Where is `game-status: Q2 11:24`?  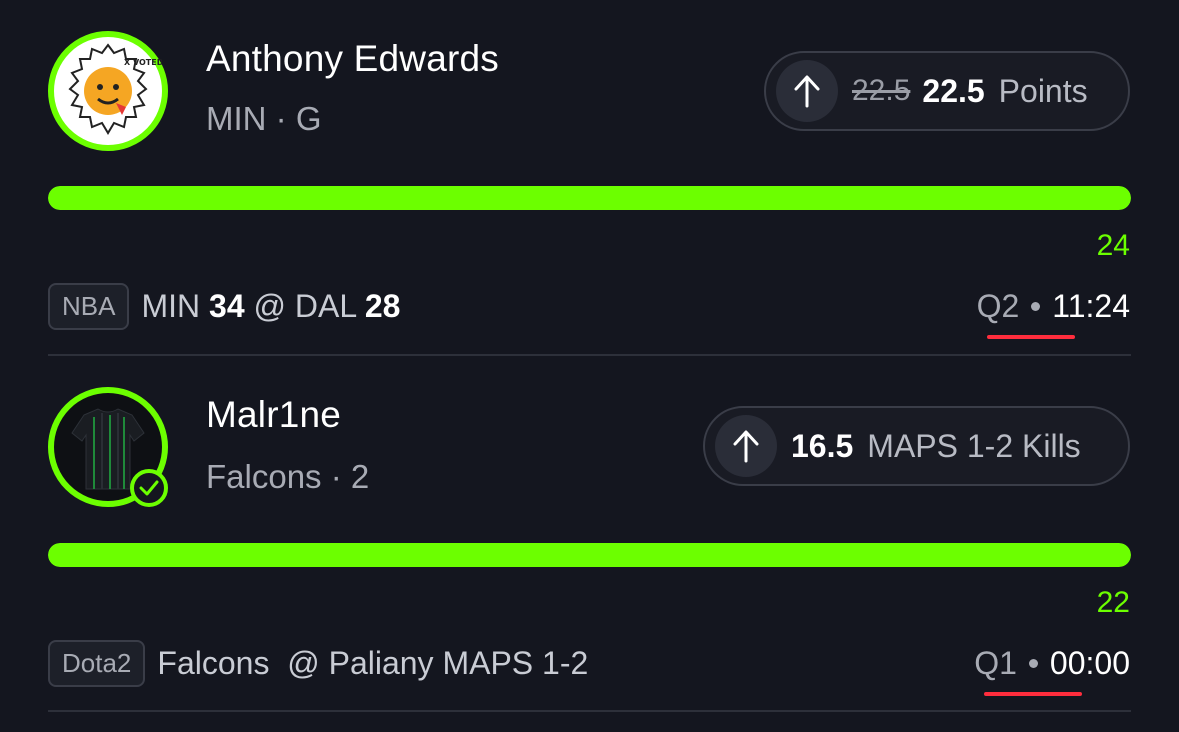
game-status: Q2 11:24 is located at coordinates (1053, 313).